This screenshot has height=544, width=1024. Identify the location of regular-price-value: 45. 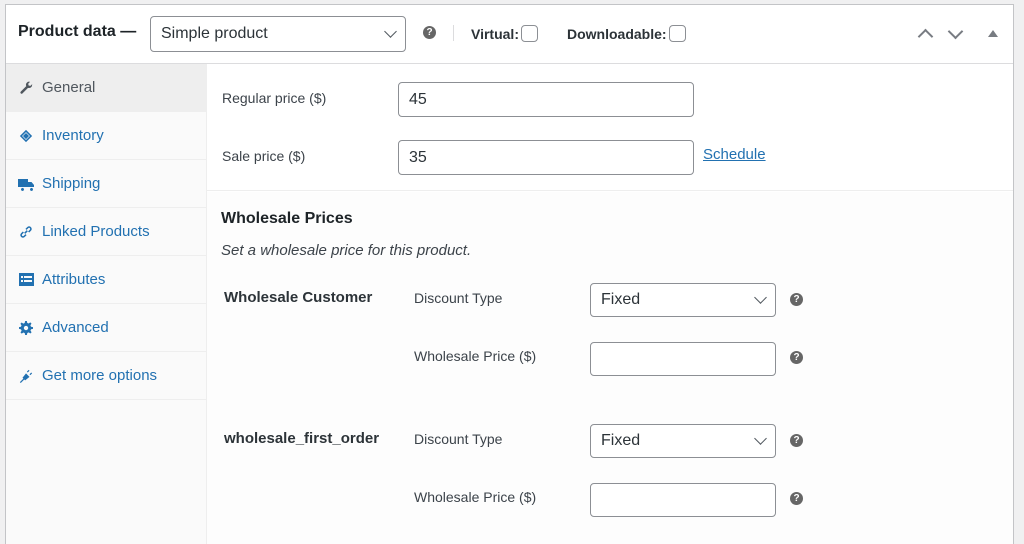
(418, 99).